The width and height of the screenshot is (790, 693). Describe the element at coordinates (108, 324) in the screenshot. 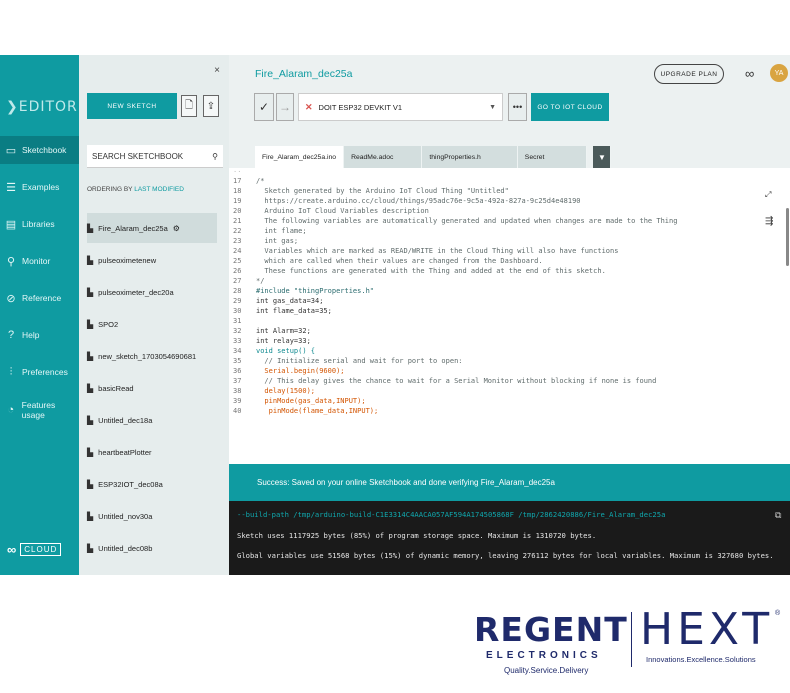

I see `sketch-name: SPO2` at that location.